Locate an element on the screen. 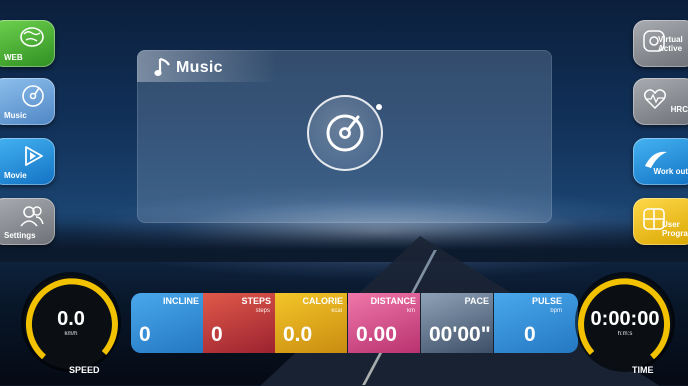 The width and height of the screenshot is (688, 386). web-button-label: WEB is located at coordinates (13, 57).